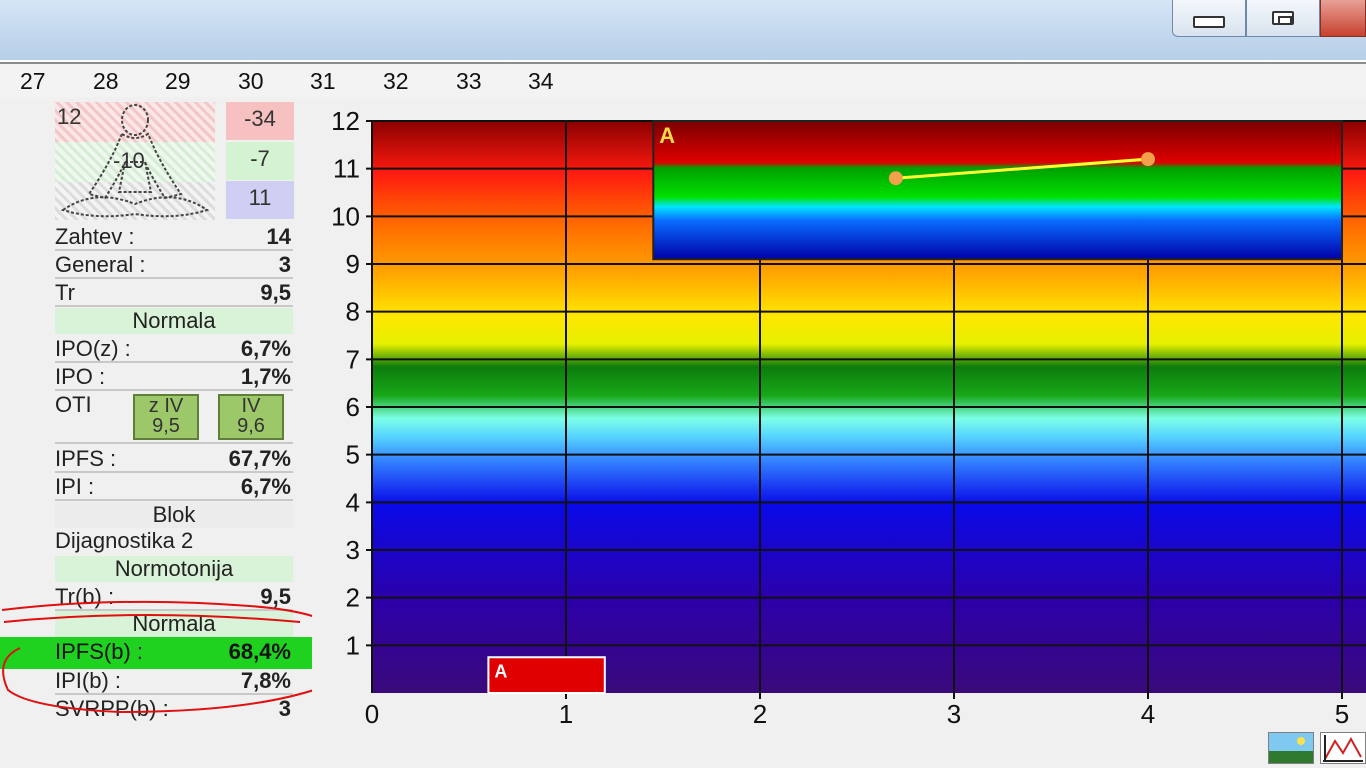 The image size is (1366, 768). Describe the element at coordinates (251, 81) in the screenshot. I see `ruler-number: 30` at that location.